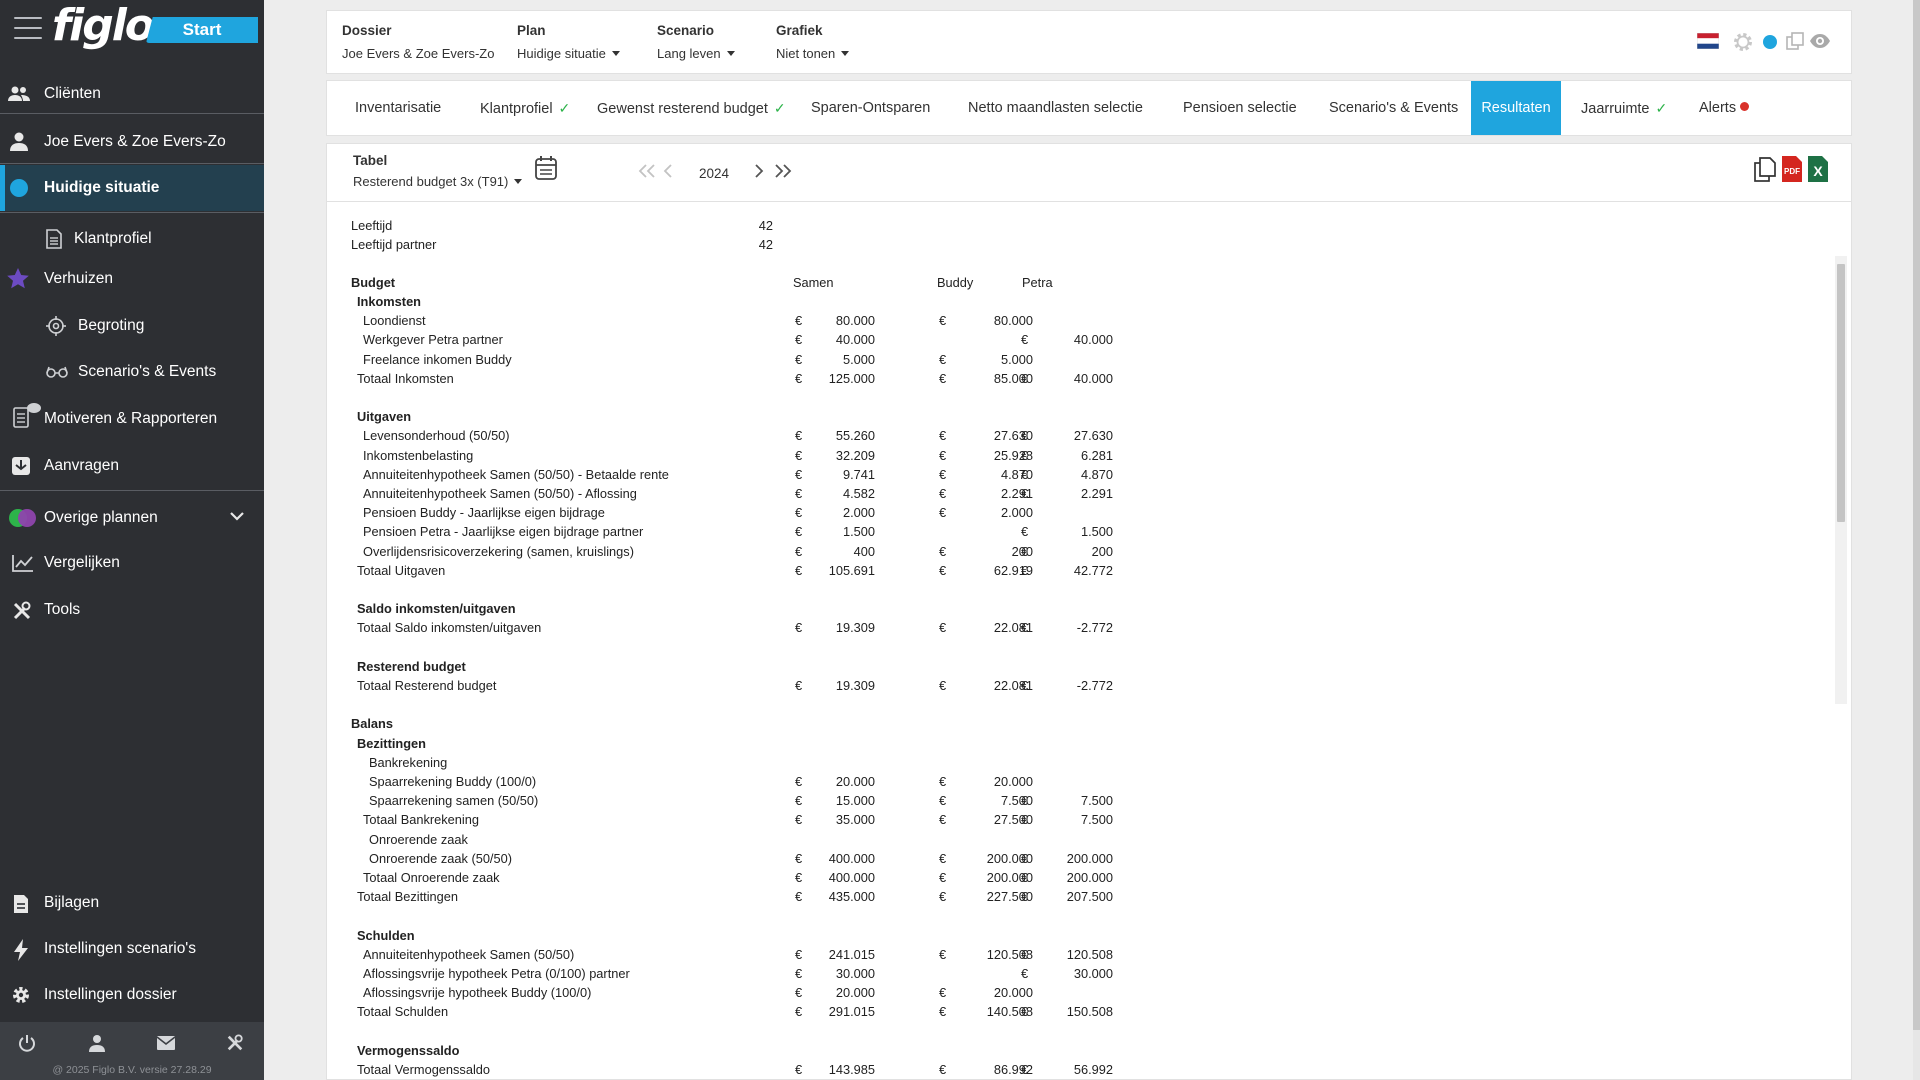 This screenshot has width=1920, height=1080. I want to click on budget-header: Budget, so click(373, 282).